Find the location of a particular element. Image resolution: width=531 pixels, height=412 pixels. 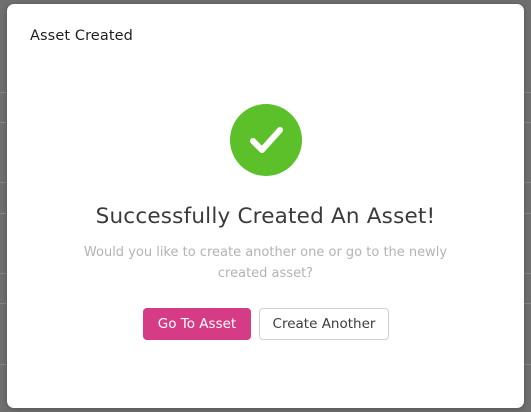

check-circle-icon is located at coordinates (266, 140).